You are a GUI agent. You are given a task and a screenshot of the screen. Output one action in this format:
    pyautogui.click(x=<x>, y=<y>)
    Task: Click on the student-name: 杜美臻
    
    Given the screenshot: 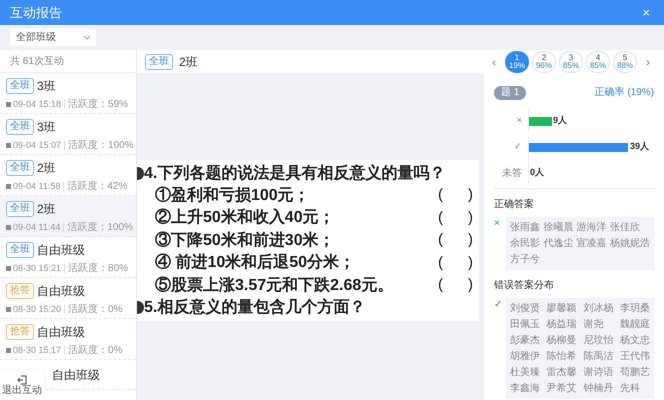 What is the action you would take?
    pyautogui.click(x=525, y=372)
    